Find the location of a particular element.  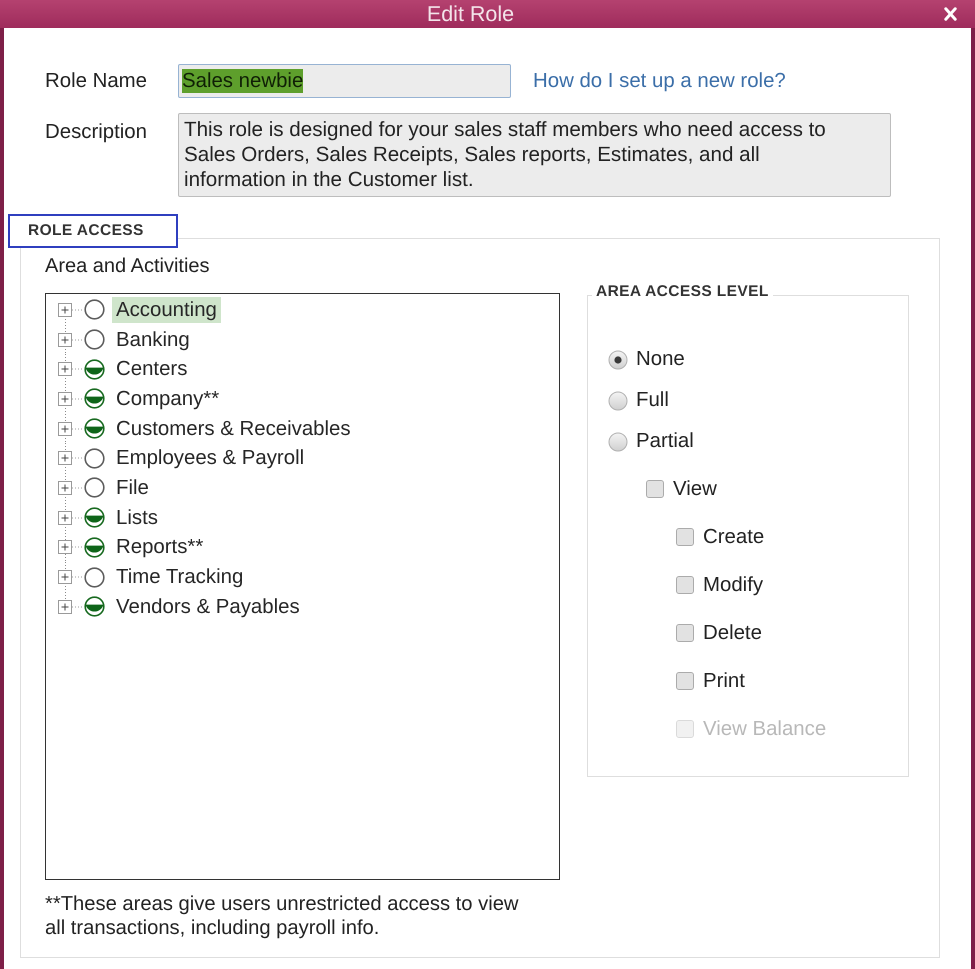

tree-item: Employees & Payroll is located at coordinates (210, 458).